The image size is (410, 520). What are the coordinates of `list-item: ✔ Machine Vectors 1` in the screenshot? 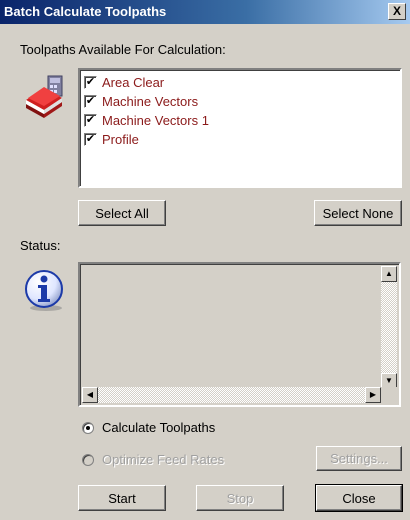 It's located at (240, 120).